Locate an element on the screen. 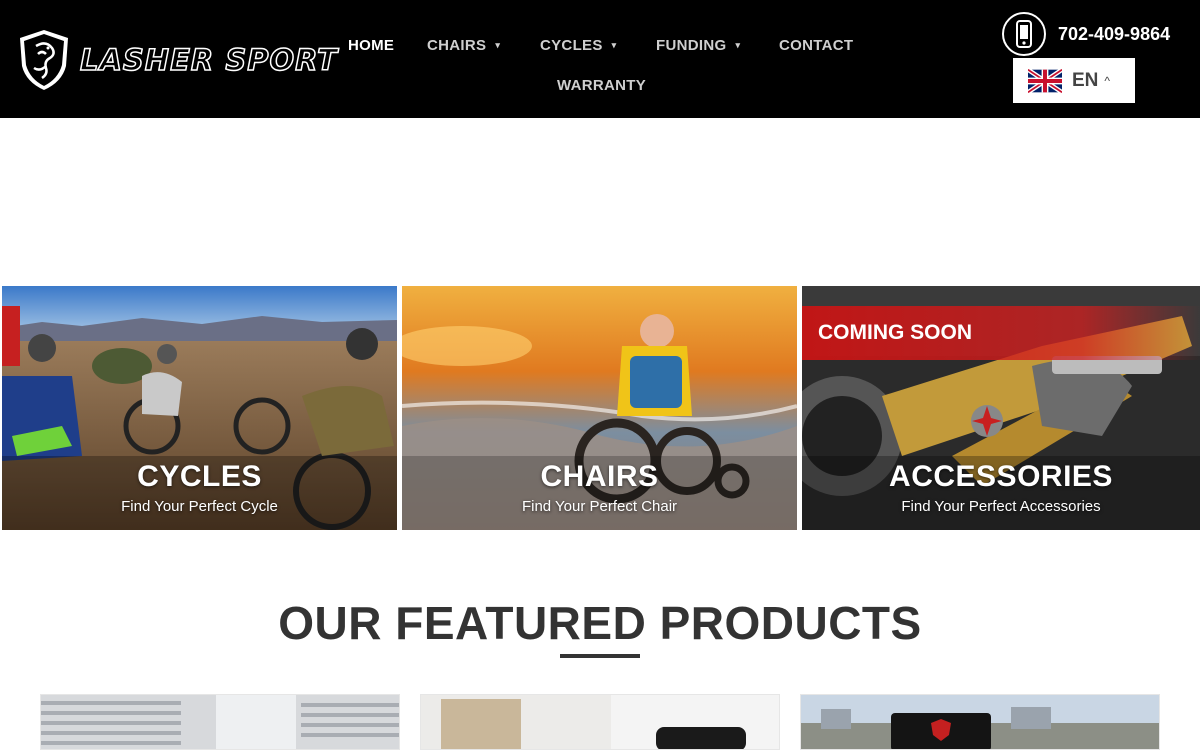 The image size is (1200, 750). logo-wordmark: LASHER SPORT is located at coordinates (208, 60).